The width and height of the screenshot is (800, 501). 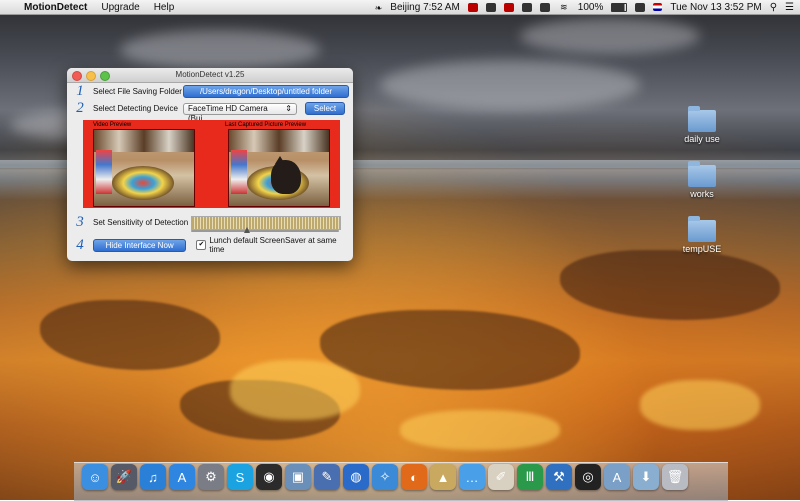 I want to click on desktop-folder-tempuse: tempUSE, so click(x=702, y=235).